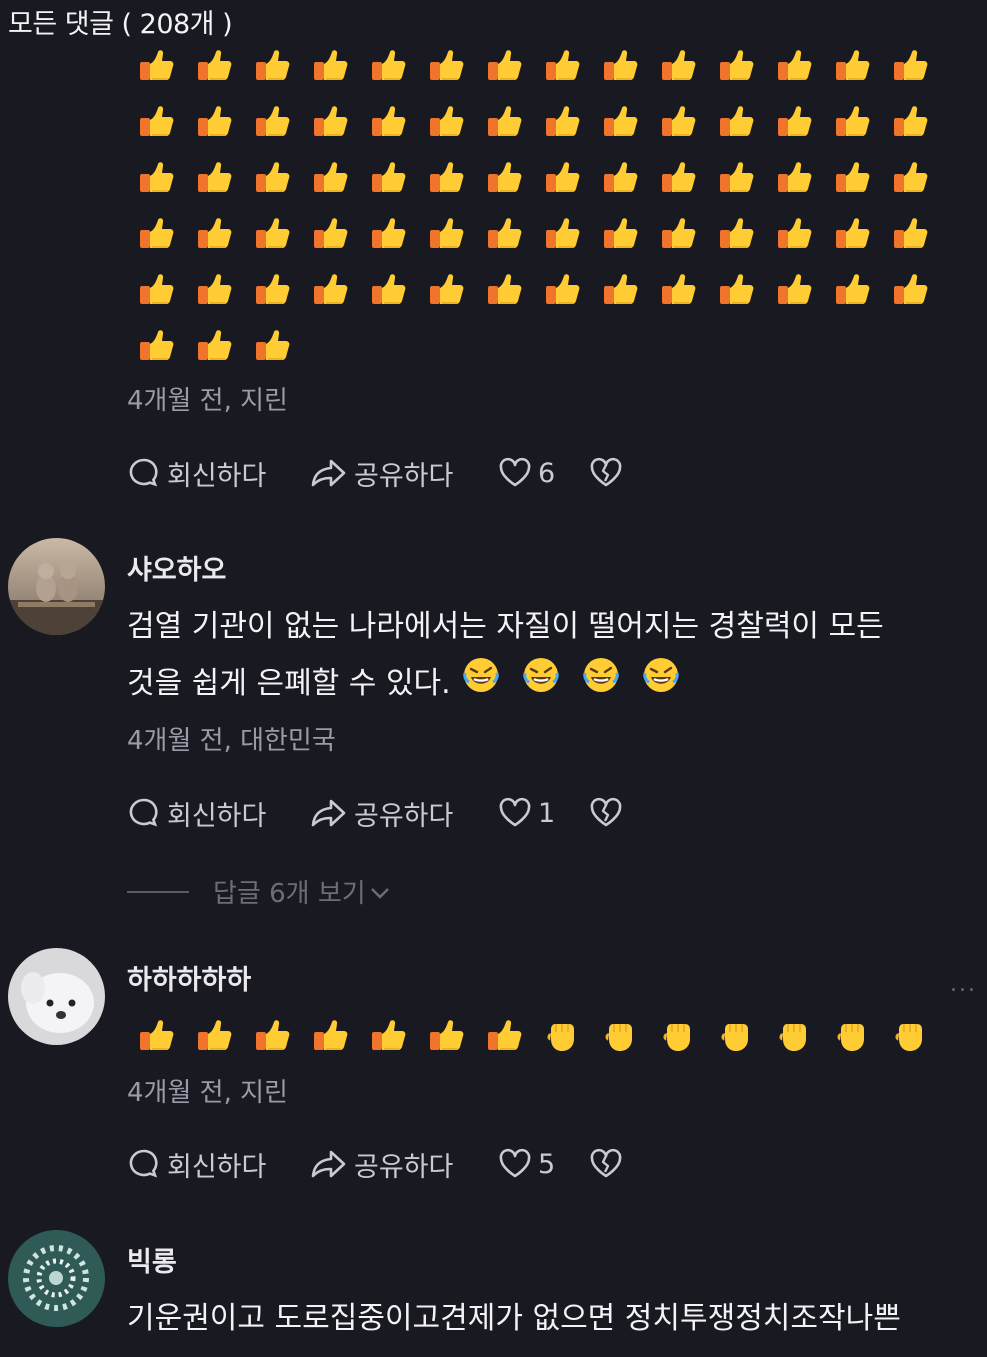 The image size is (987, 1357). Describe the element at coordinates (547, 1164) in the screenshot. I see `like-count: 5` at that location.